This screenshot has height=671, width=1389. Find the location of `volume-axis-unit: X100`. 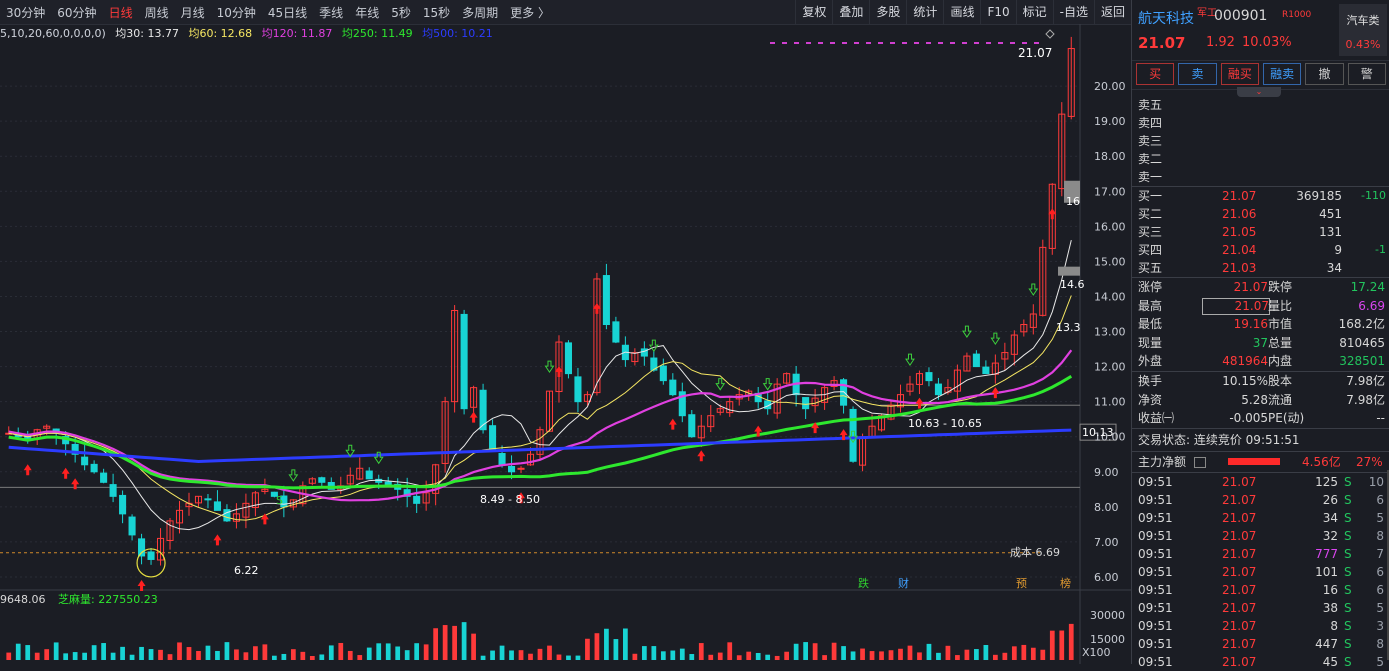

volume-axis-unit: X100 is located at coordinates (1096, 652).